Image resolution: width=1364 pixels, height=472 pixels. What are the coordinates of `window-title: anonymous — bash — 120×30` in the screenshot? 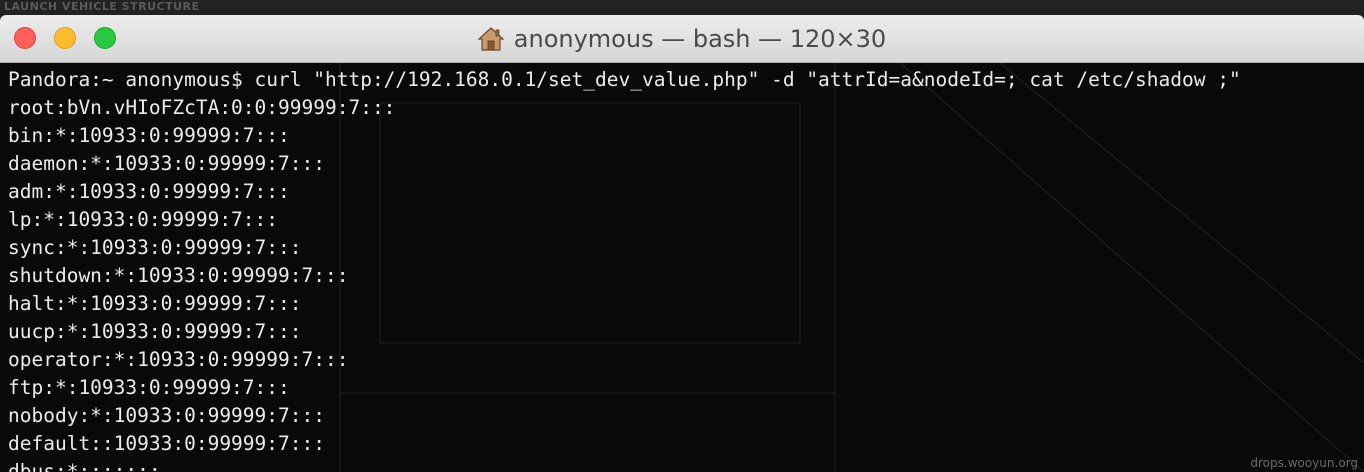 It's located at (700, 39).